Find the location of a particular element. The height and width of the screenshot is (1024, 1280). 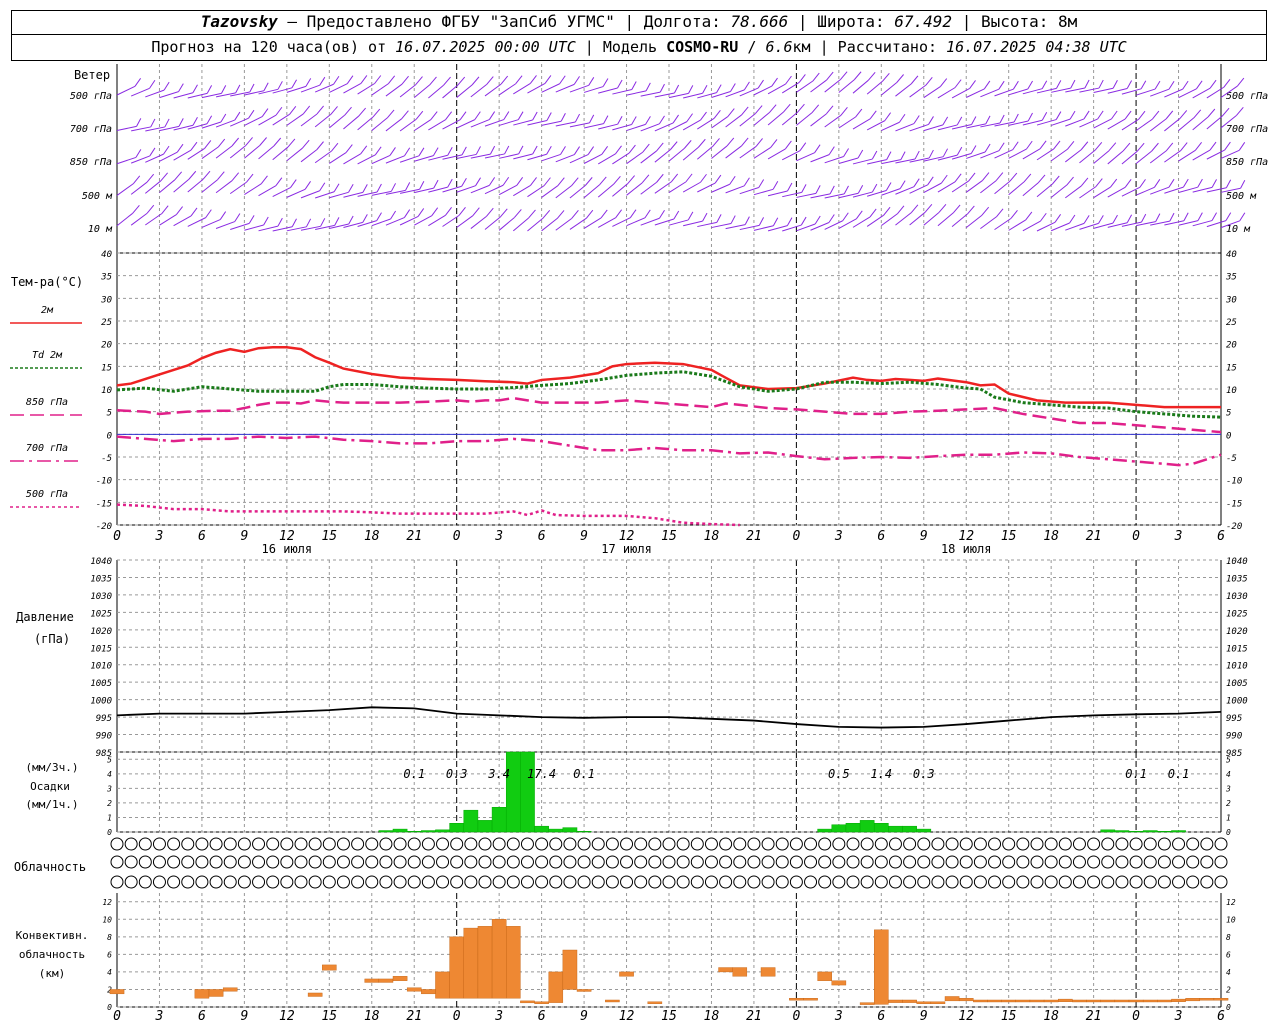

temp-ytick-left: 5 is located at coordinates (109, 414).